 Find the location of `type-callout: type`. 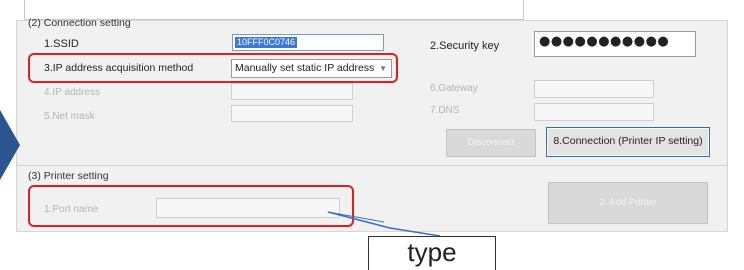

type-callout: type is located at coordinates (432, 253).